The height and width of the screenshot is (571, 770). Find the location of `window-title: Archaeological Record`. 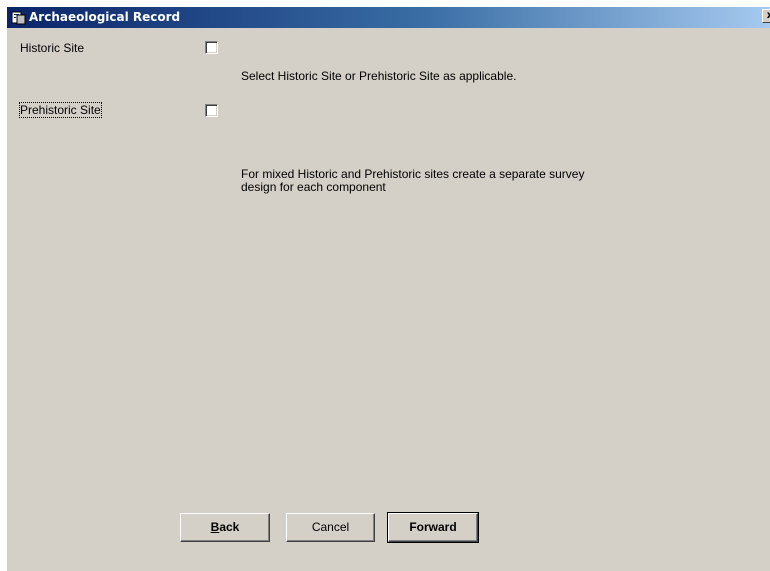

window-title: Archaeological Record is located at coordinates (105, 17).